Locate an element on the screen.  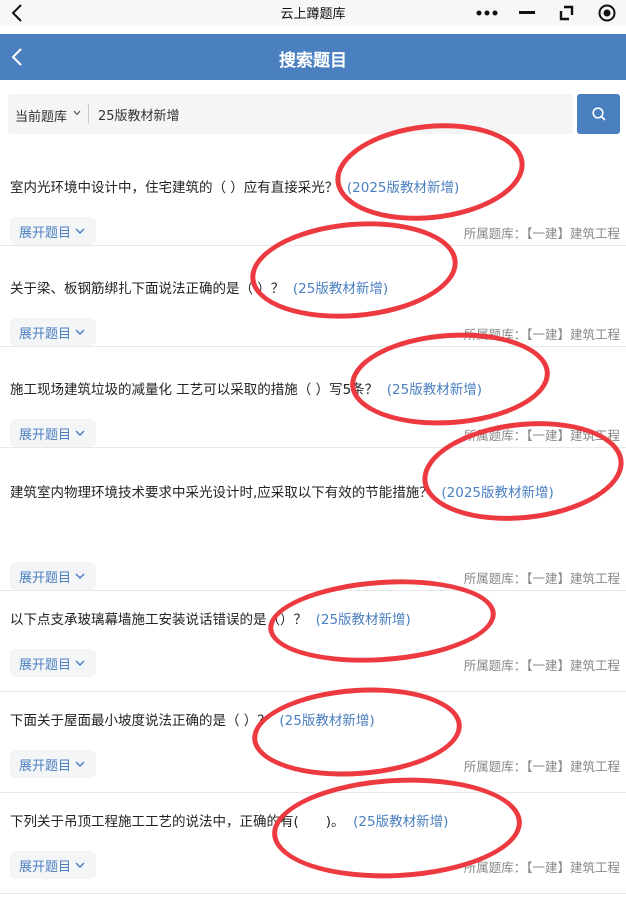
search-button is located at coordinates (598, 114).